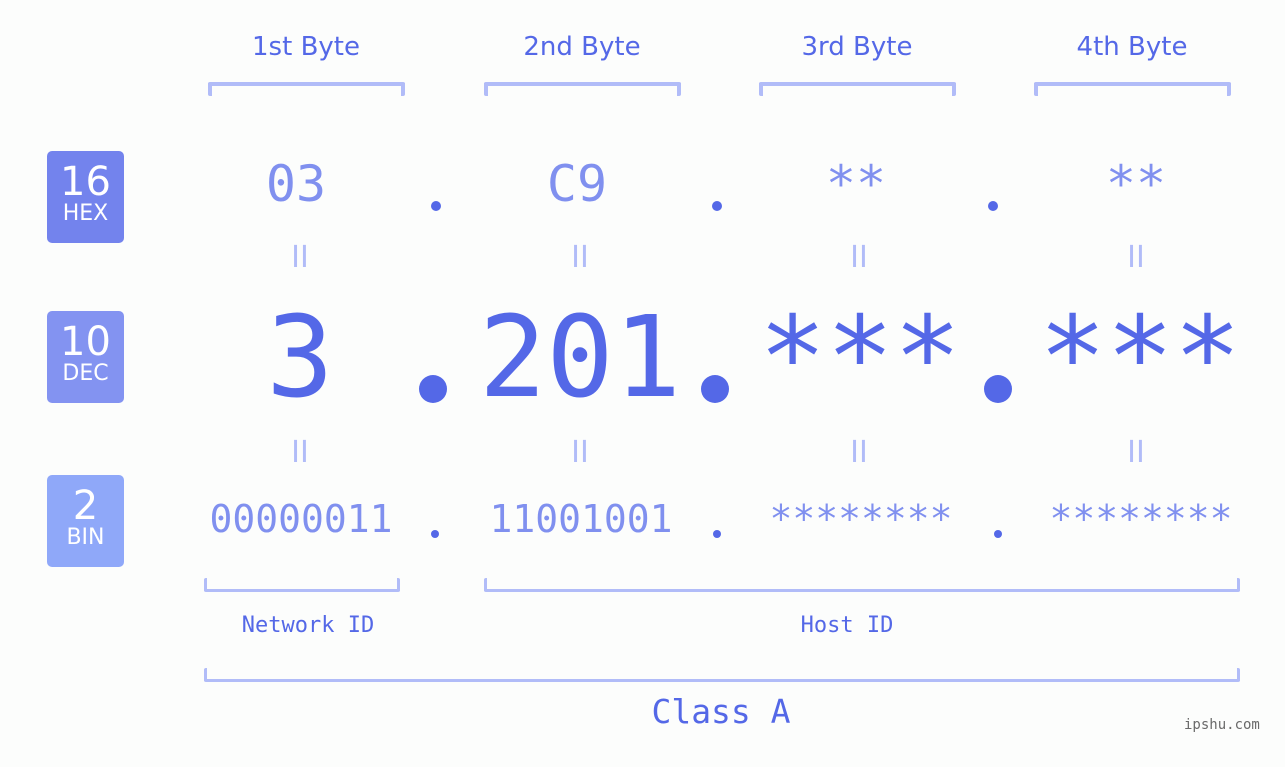  Describe the element at coordinates (300, 358) in the screenshot. I see `dec-value-1: 3` at that location.